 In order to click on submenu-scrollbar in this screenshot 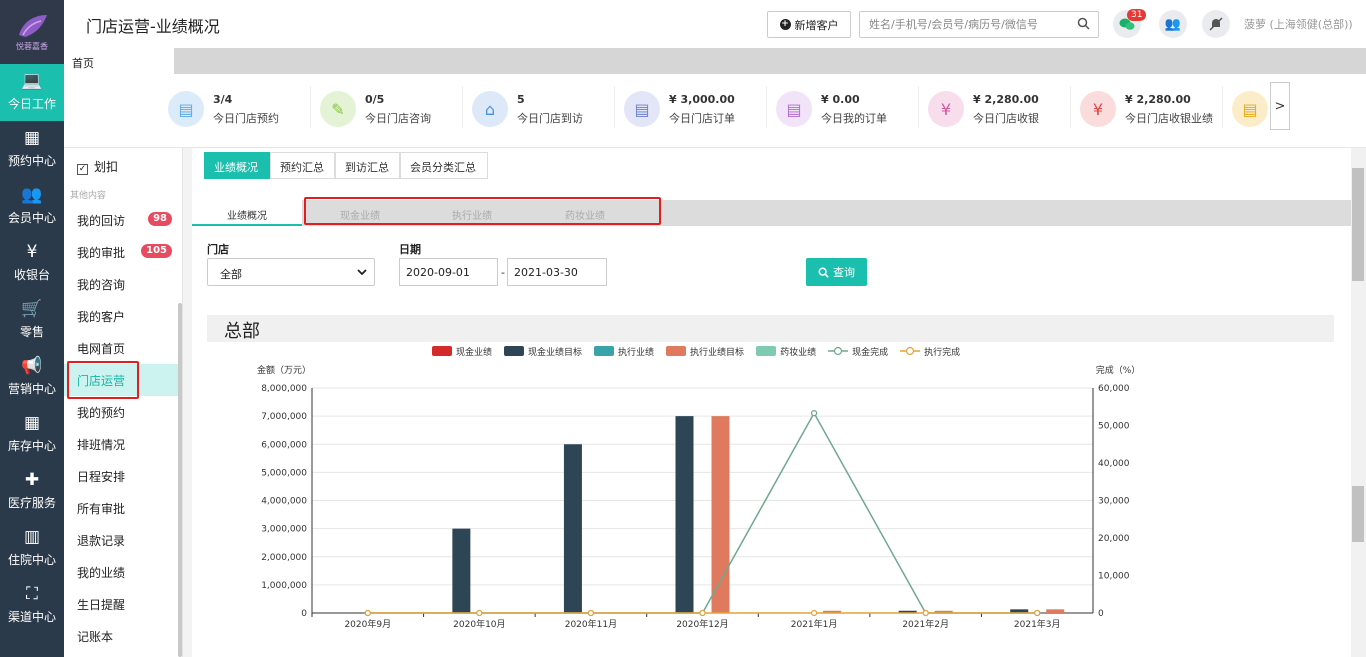, I will do `click(180, 480)`.